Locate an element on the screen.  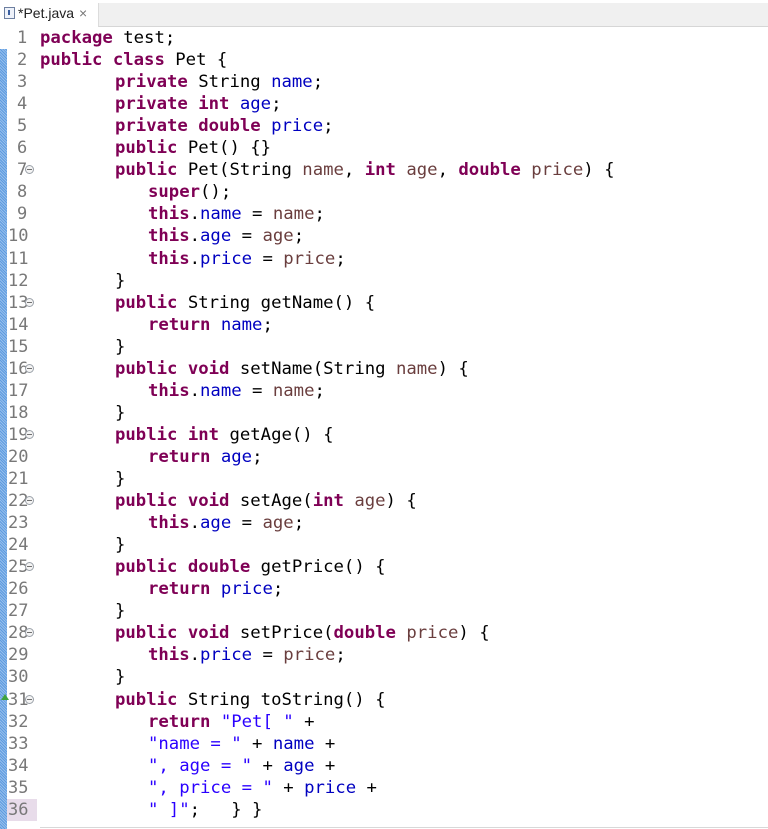
code-line: 25 public double getPrice() { is located at coordinates (384, 567).